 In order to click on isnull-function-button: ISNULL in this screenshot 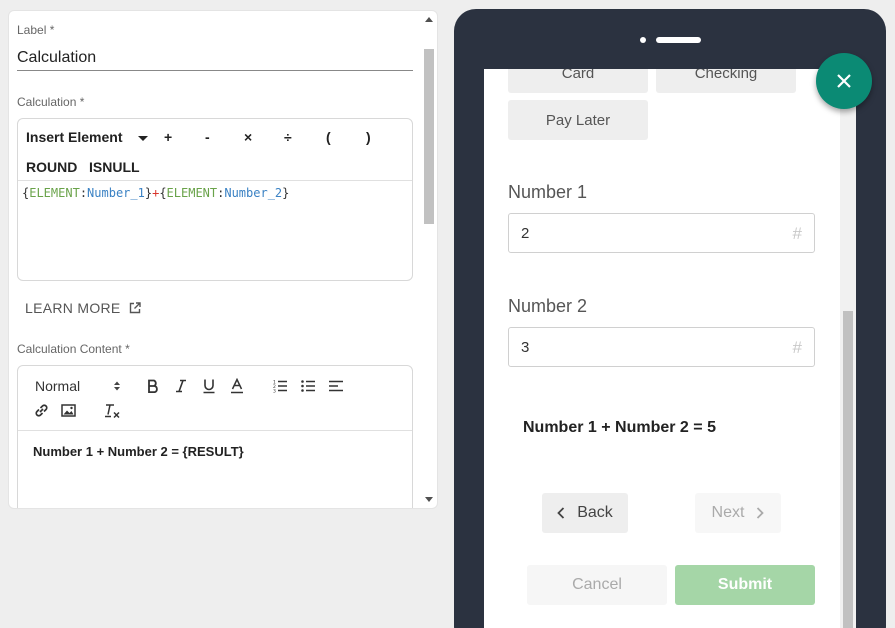, I will do `click(114, 167)`.